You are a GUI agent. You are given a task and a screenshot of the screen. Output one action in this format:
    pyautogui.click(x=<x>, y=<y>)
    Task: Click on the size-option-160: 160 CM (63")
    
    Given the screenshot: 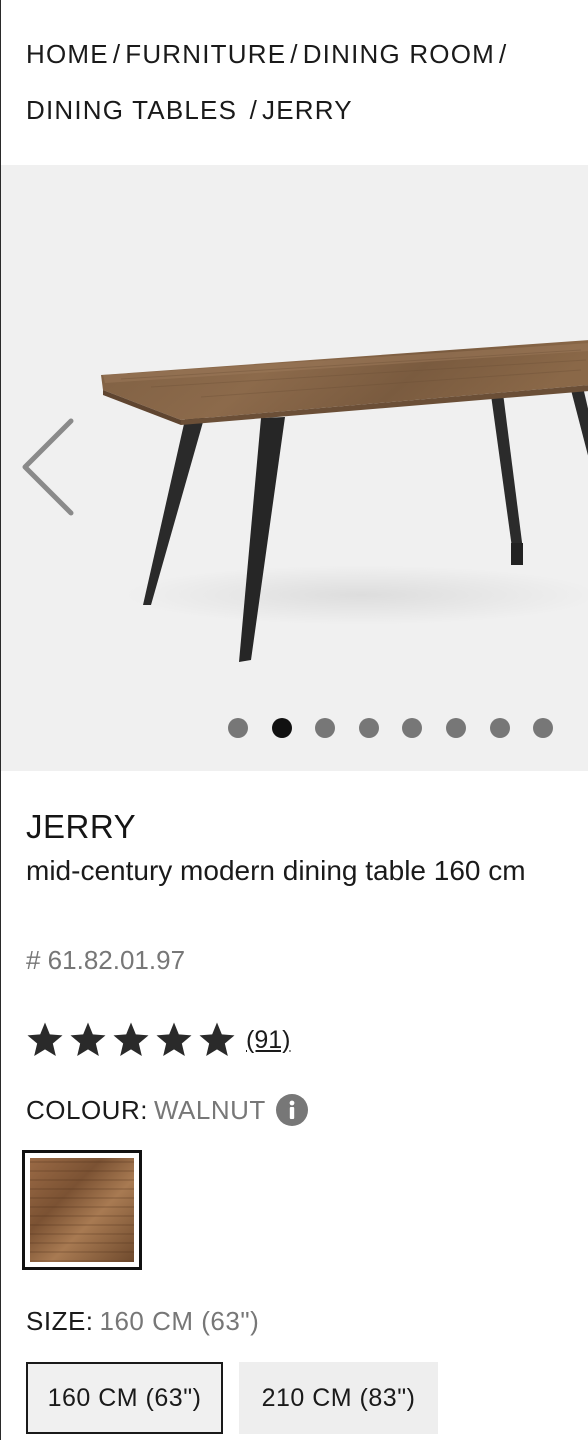 What is the action you would take?
    pyautogui.click(x=124, y=1398)
    